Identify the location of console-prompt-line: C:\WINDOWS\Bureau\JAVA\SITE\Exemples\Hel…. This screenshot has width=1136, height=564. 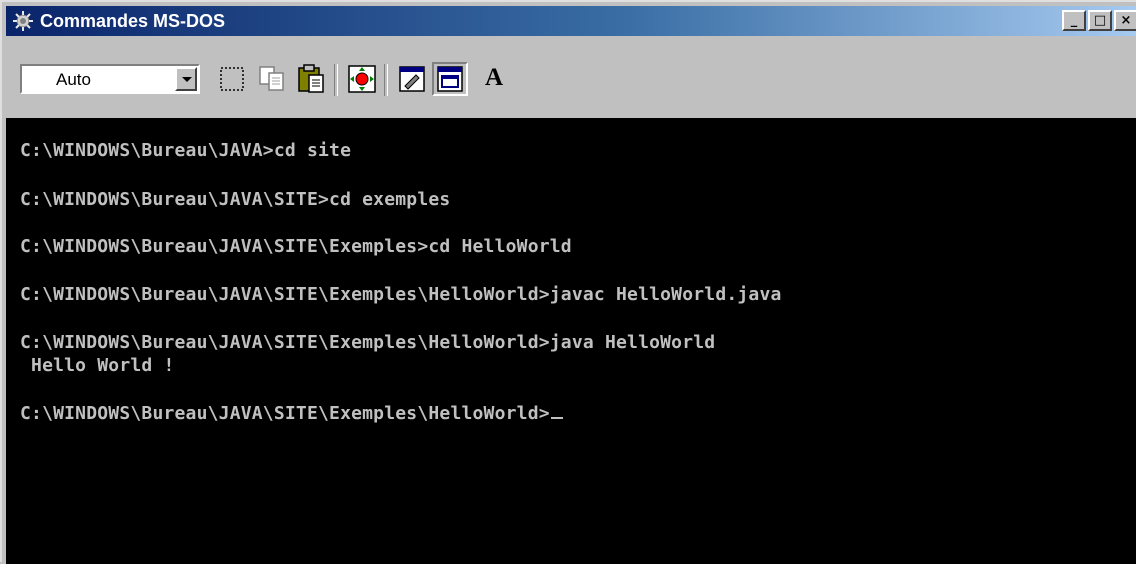
(291, 413).